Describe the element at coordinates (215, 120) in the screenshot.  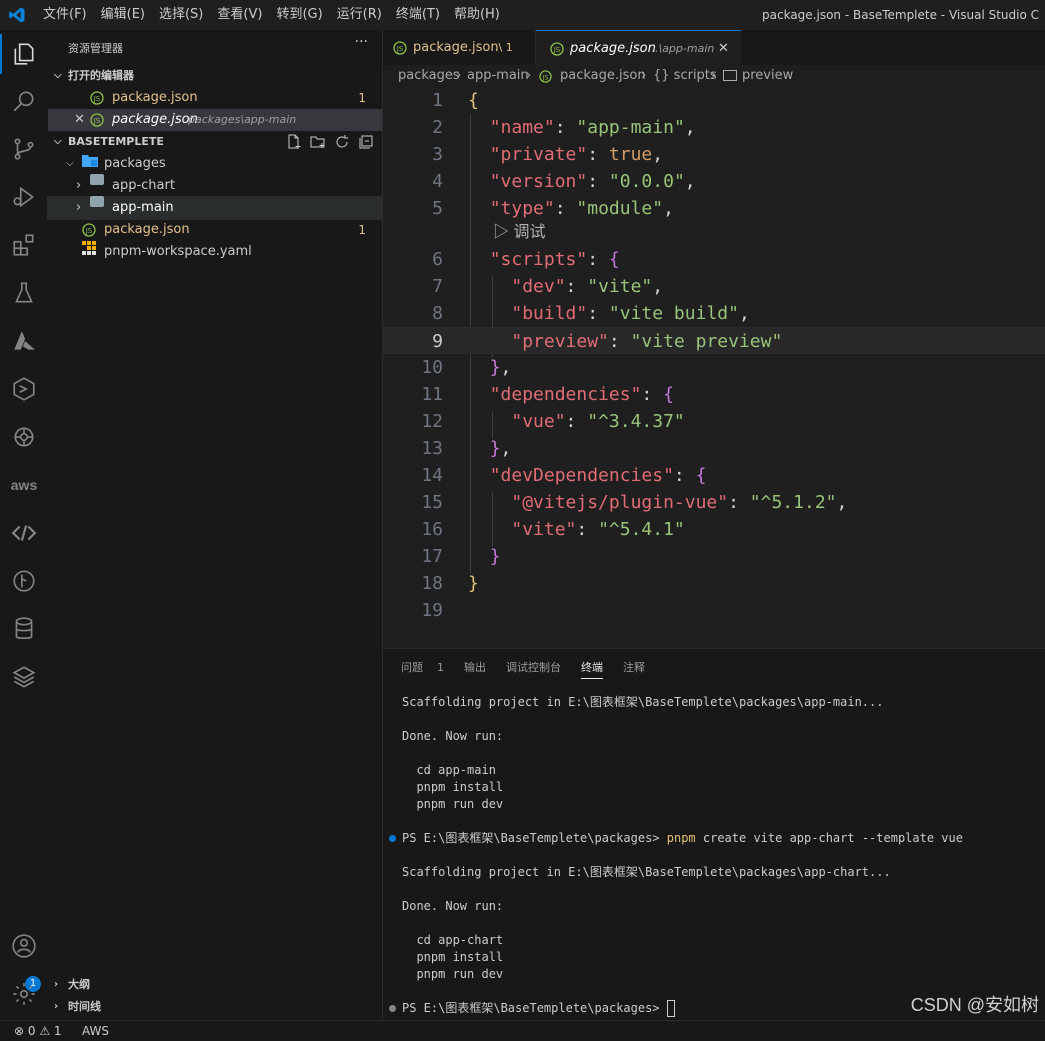
I see `open-editor-item-active: ✕ JS package.json packages\app-main` at that location.